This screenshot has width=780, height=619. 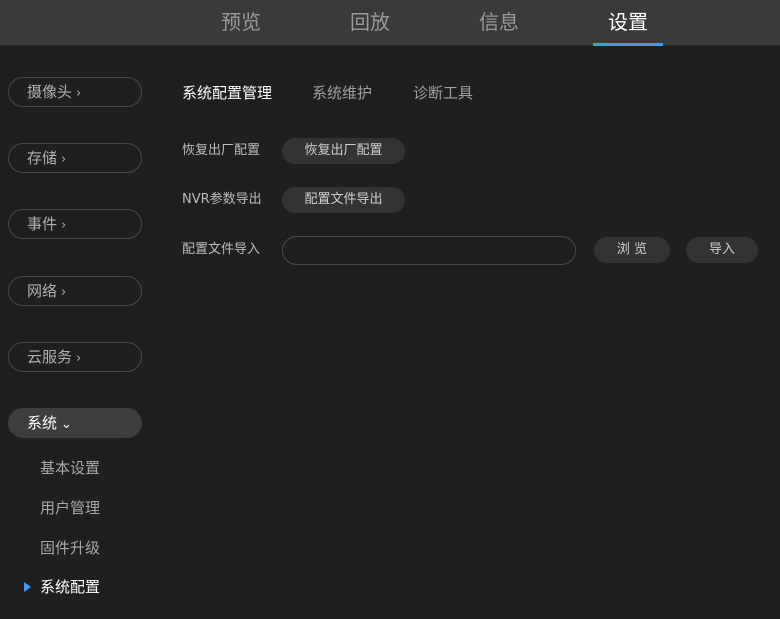 I want to click on top-navigation-bar: 预览 回放 信息 设置, so click(x=390, y=23).